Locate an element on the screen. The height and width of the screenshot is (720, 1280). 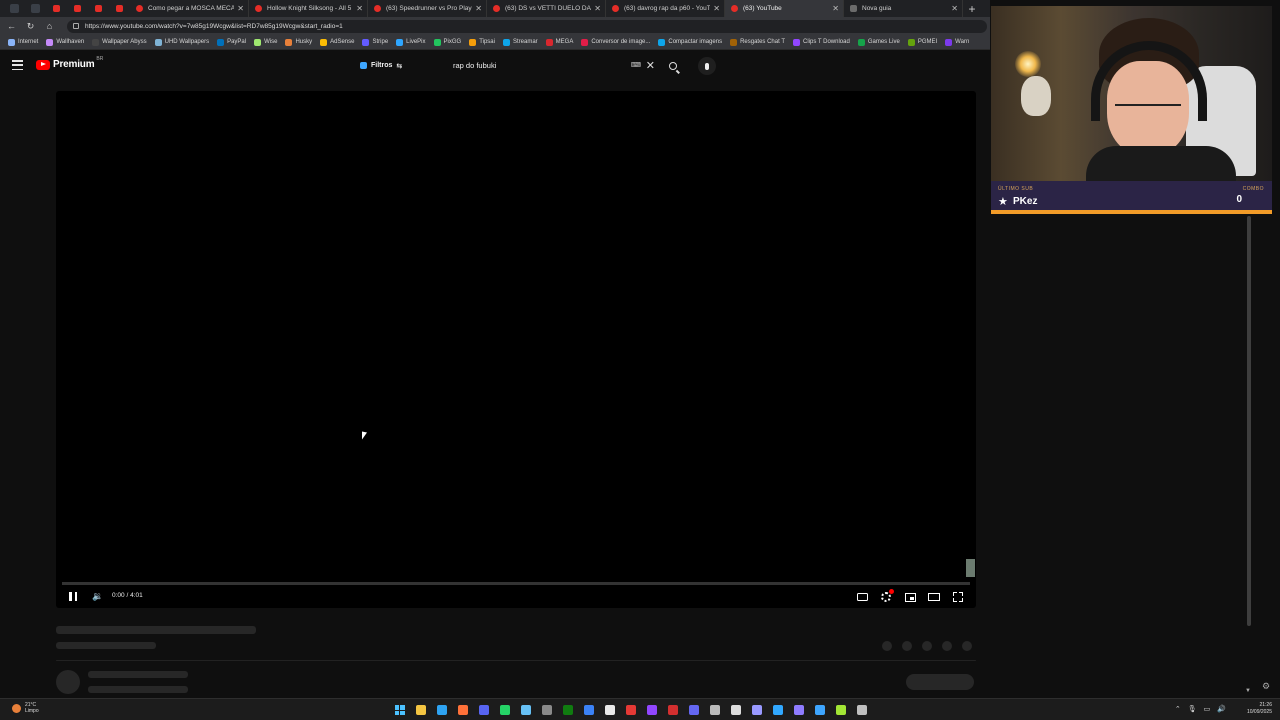
taskbar-clock: 21:26 10/09/2025 is located at coordinates (1259, 709).